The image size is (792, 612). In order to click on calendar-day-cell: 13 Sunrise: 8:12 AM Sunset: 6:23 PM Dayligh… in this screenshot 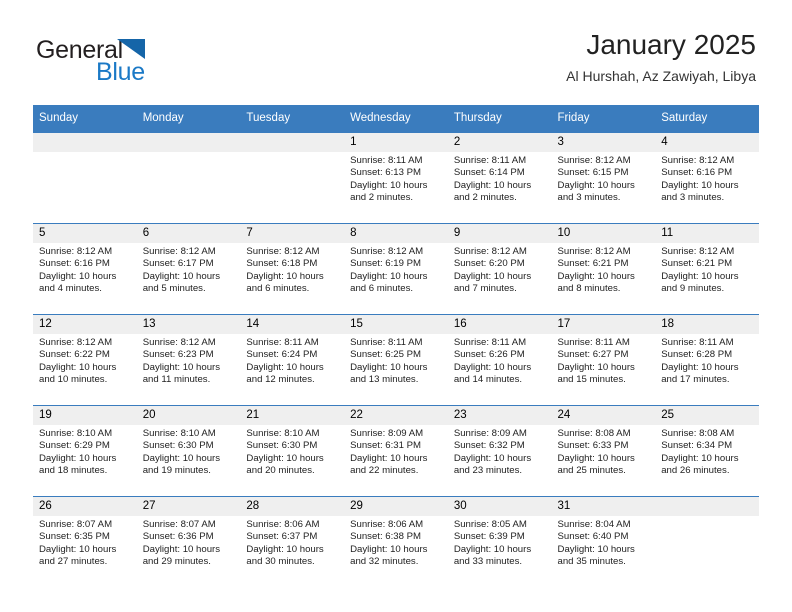, I will do `click(188, 360)`.